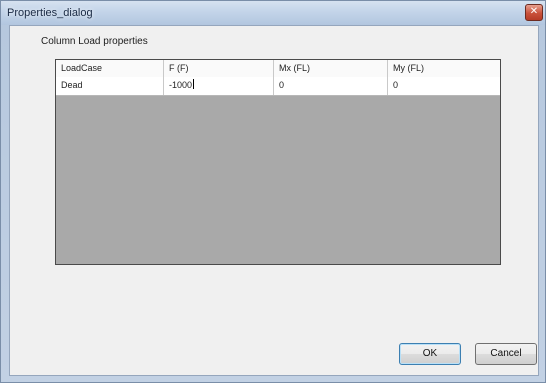  What do you see at coordinates (430, 354) in the screenshot?
I see `ok-button: OK` at bounding box center [430, 354].